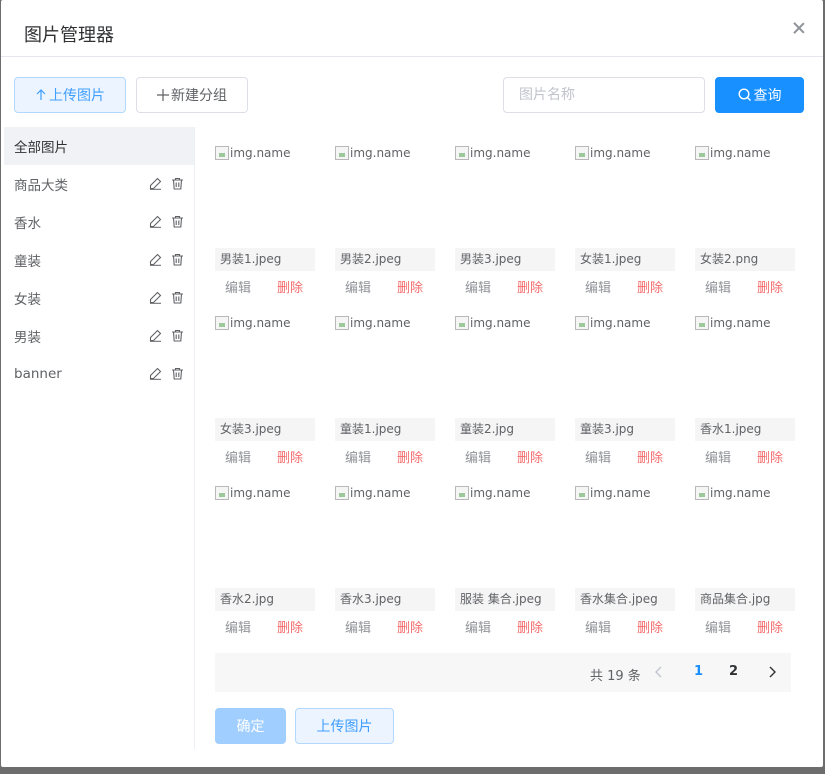 This screenshot has height=774, width=825. I want to click on image-card: img.name 香水1.jpeg 编辑 删除, so click(745, 388).